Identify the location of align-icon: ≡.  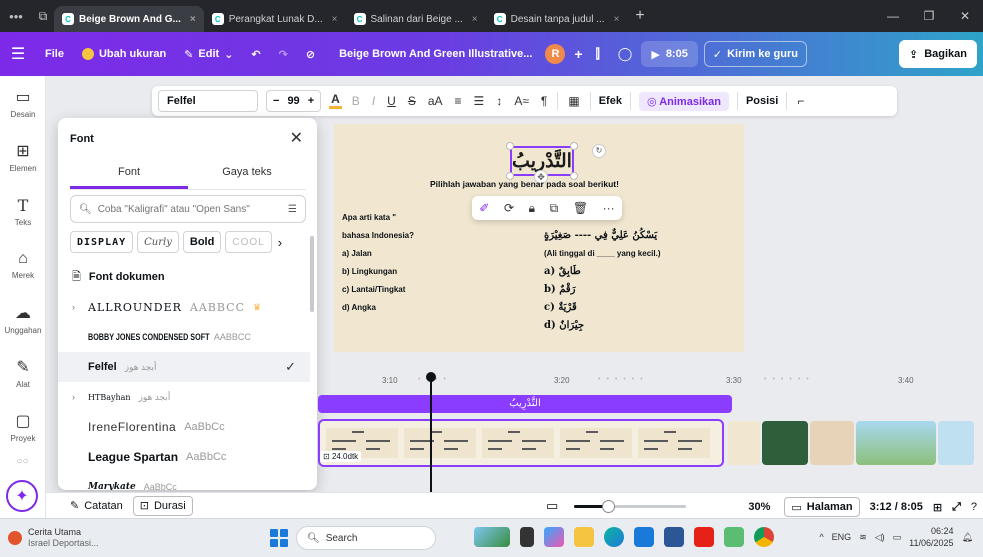
(458, 101).